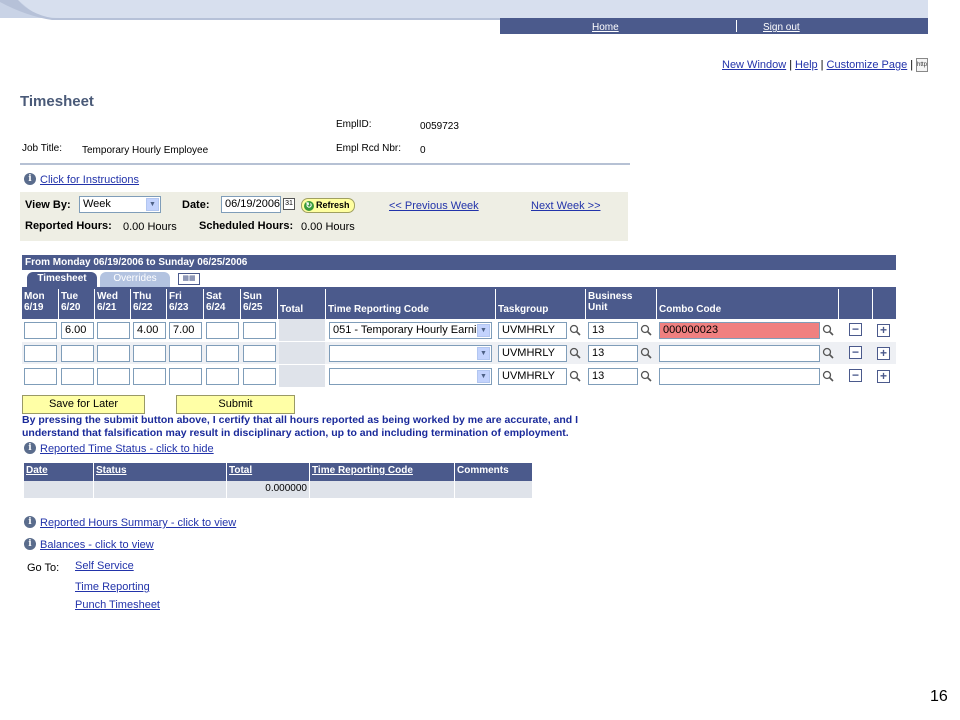  What do you see at coordinates (493, 472) in the screenshot?
I see `status-col-comments: Comments` at bounding box center [493, 472].